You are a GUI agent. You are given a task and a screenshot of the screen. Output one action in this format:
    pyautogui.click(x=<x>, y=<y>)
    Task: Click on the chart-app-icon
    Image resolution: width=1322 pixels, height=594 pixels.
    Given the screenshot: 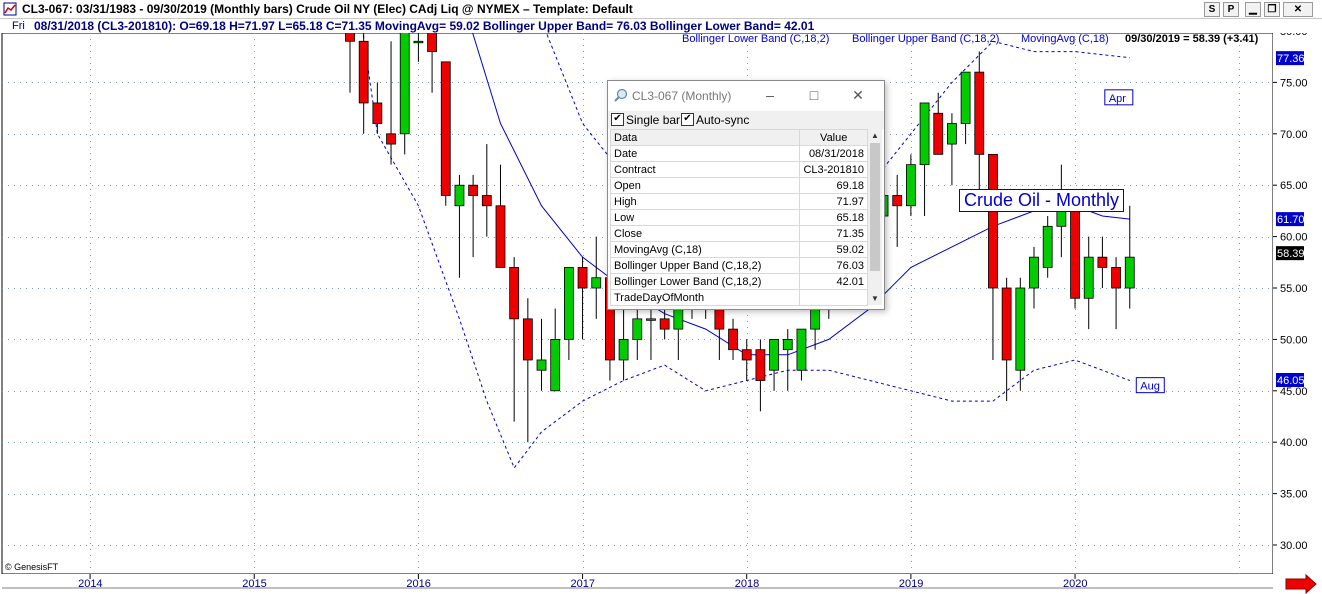 What is the action you would take?
    pyautogui.click(x=10, y=9)
    